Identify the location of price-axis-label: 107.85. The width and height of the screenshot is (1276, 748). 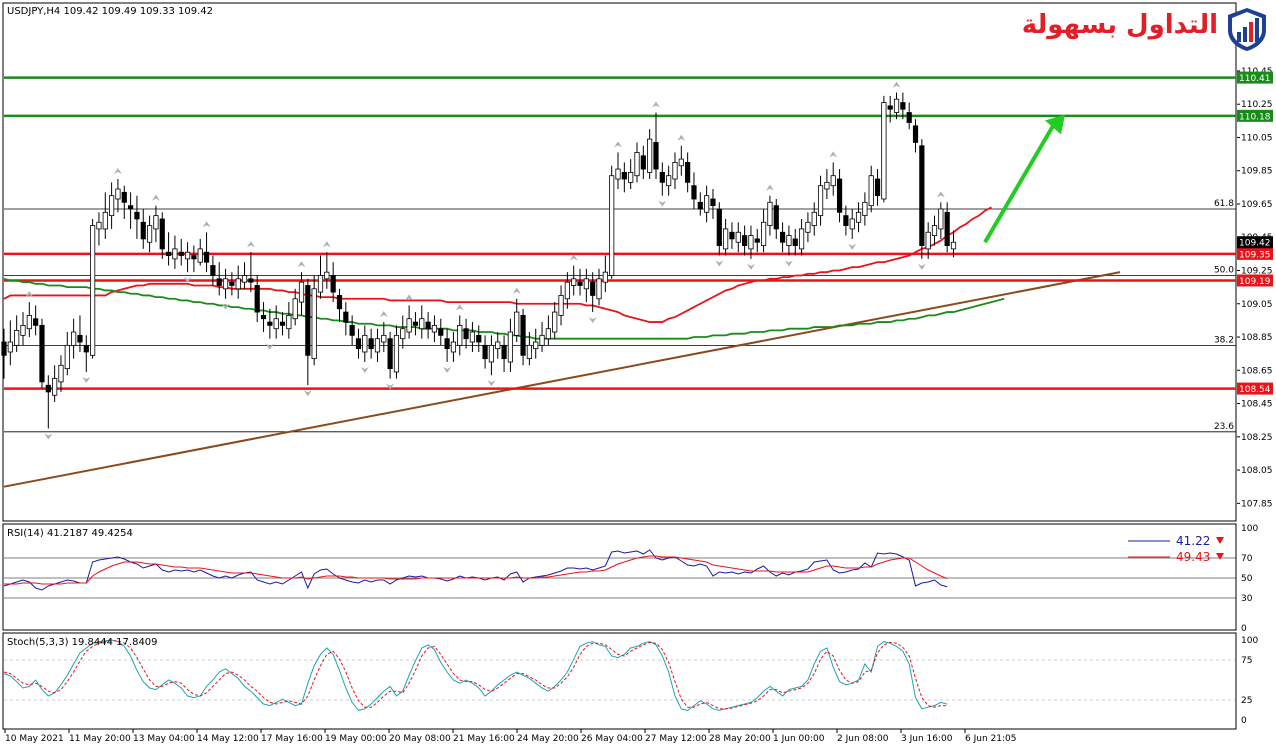
(1257, 504).